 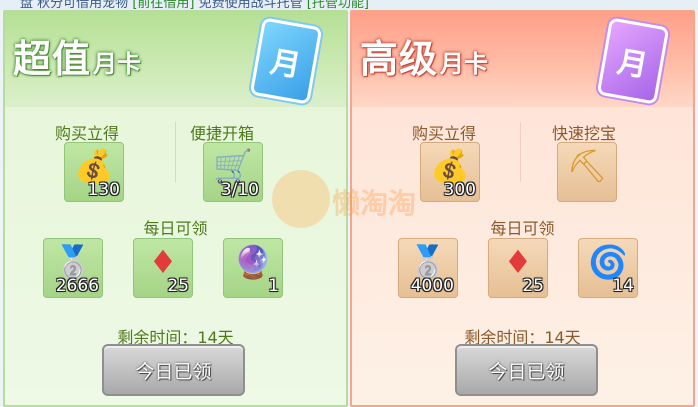 What do you see at coordinates (87, 133) in the screenshot?
I see `basic-instant-label: 购买立得` at bounding box center [87, 133].